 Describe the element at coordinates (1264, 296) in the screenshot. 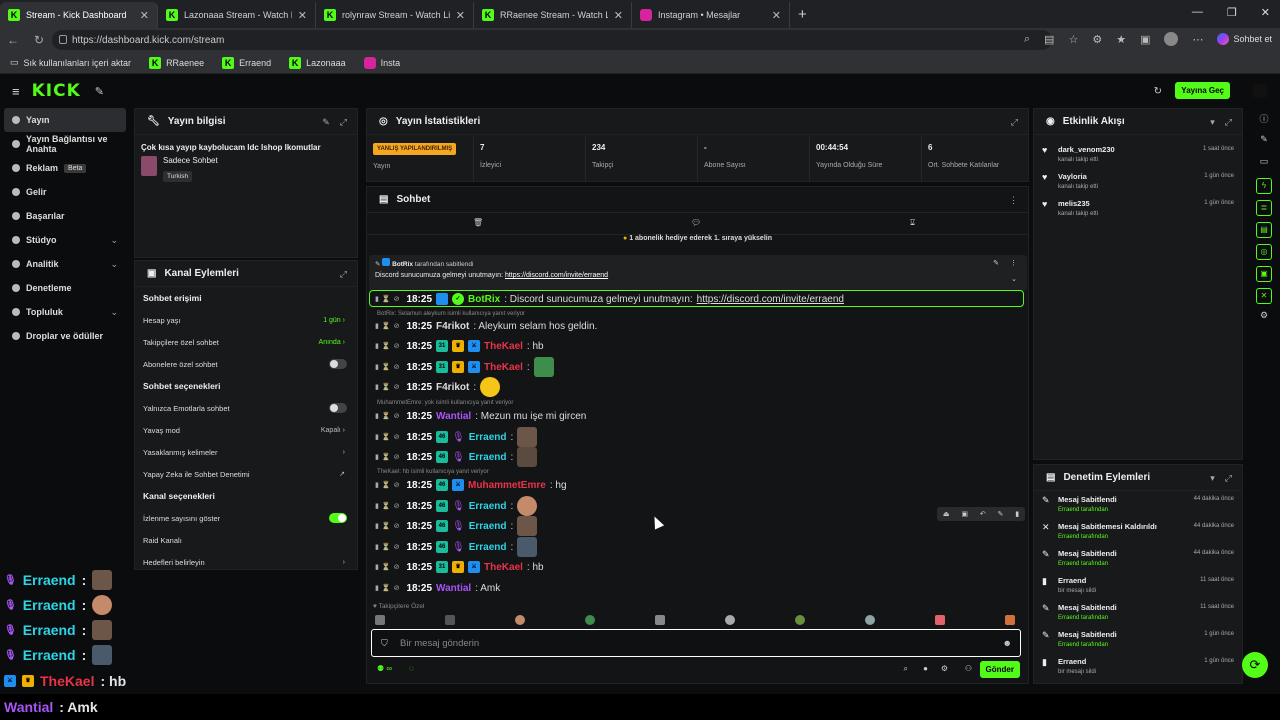

I see `wrench-icon: ✕` at that location.